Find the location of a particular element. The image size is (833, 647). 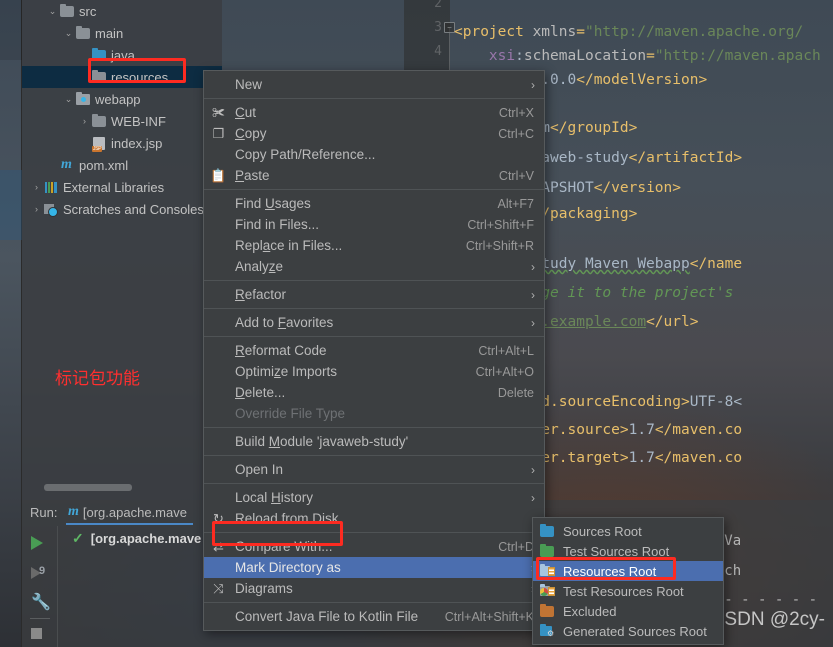

menu-item-compare-with: ⇄ Compare With... Ctrl+D is located at coordinates (374, 546).